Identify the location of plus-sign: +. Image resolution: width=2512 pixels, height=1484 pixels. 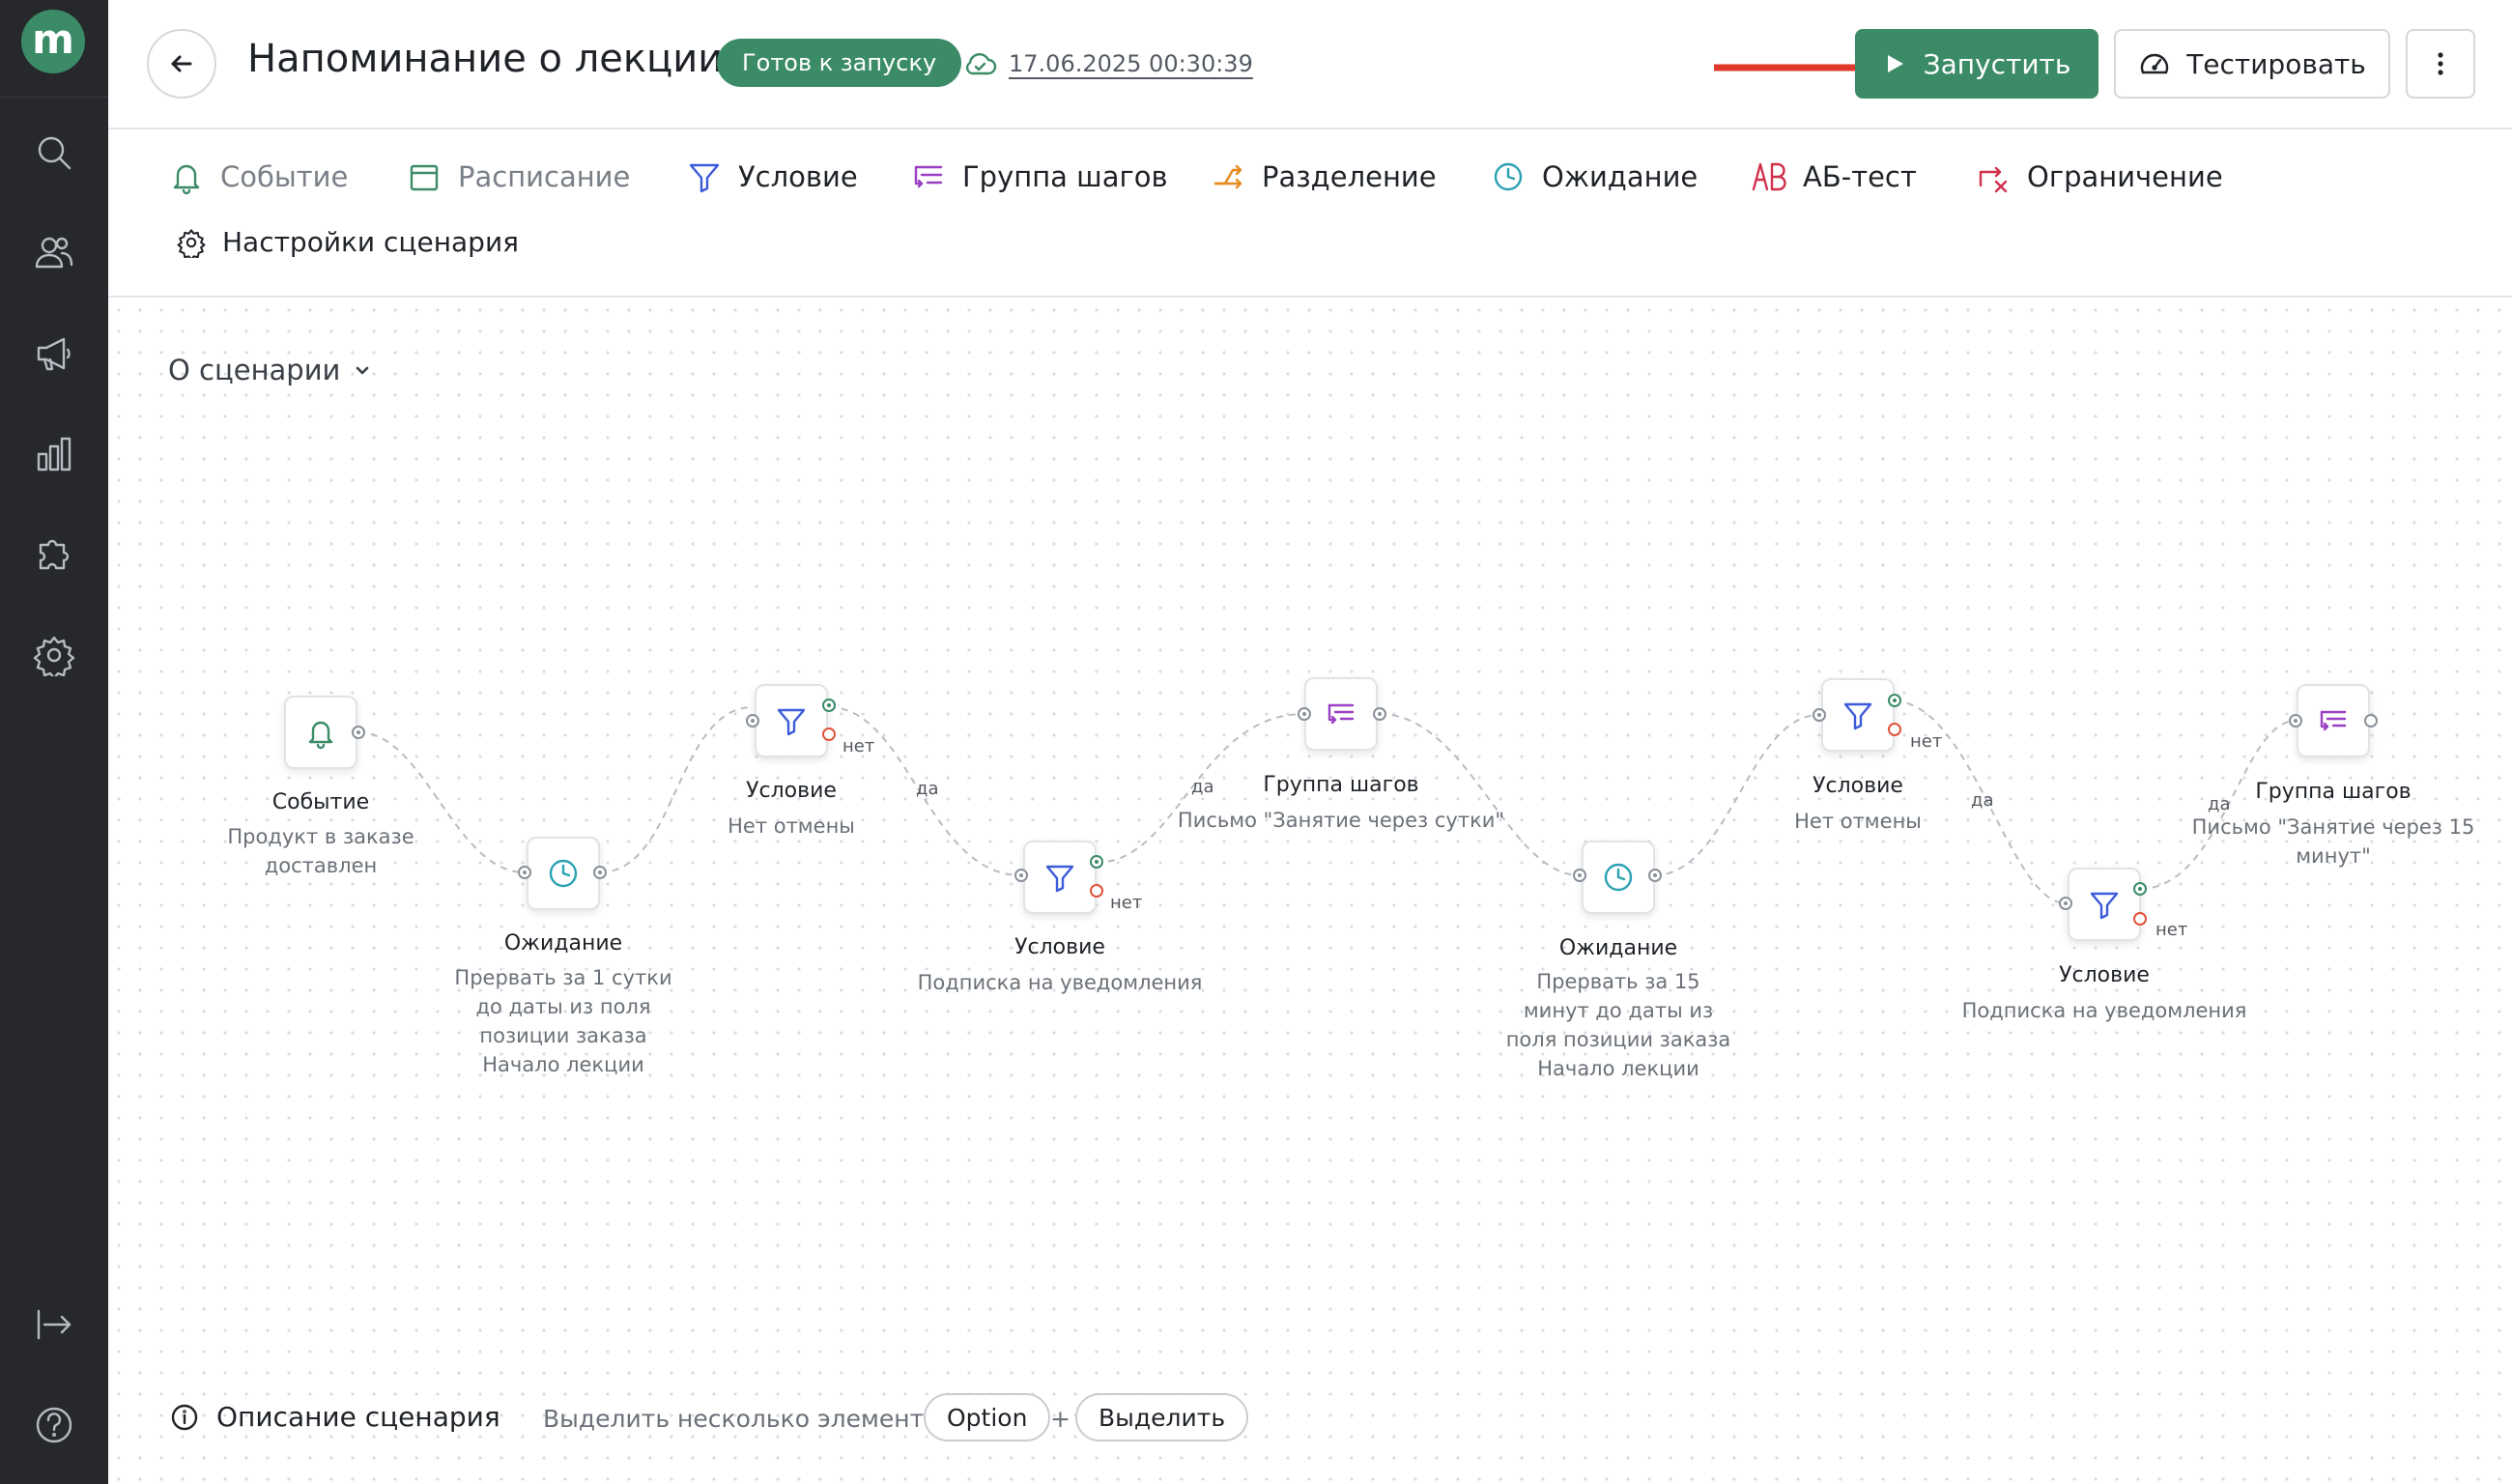
(1060, 1419).